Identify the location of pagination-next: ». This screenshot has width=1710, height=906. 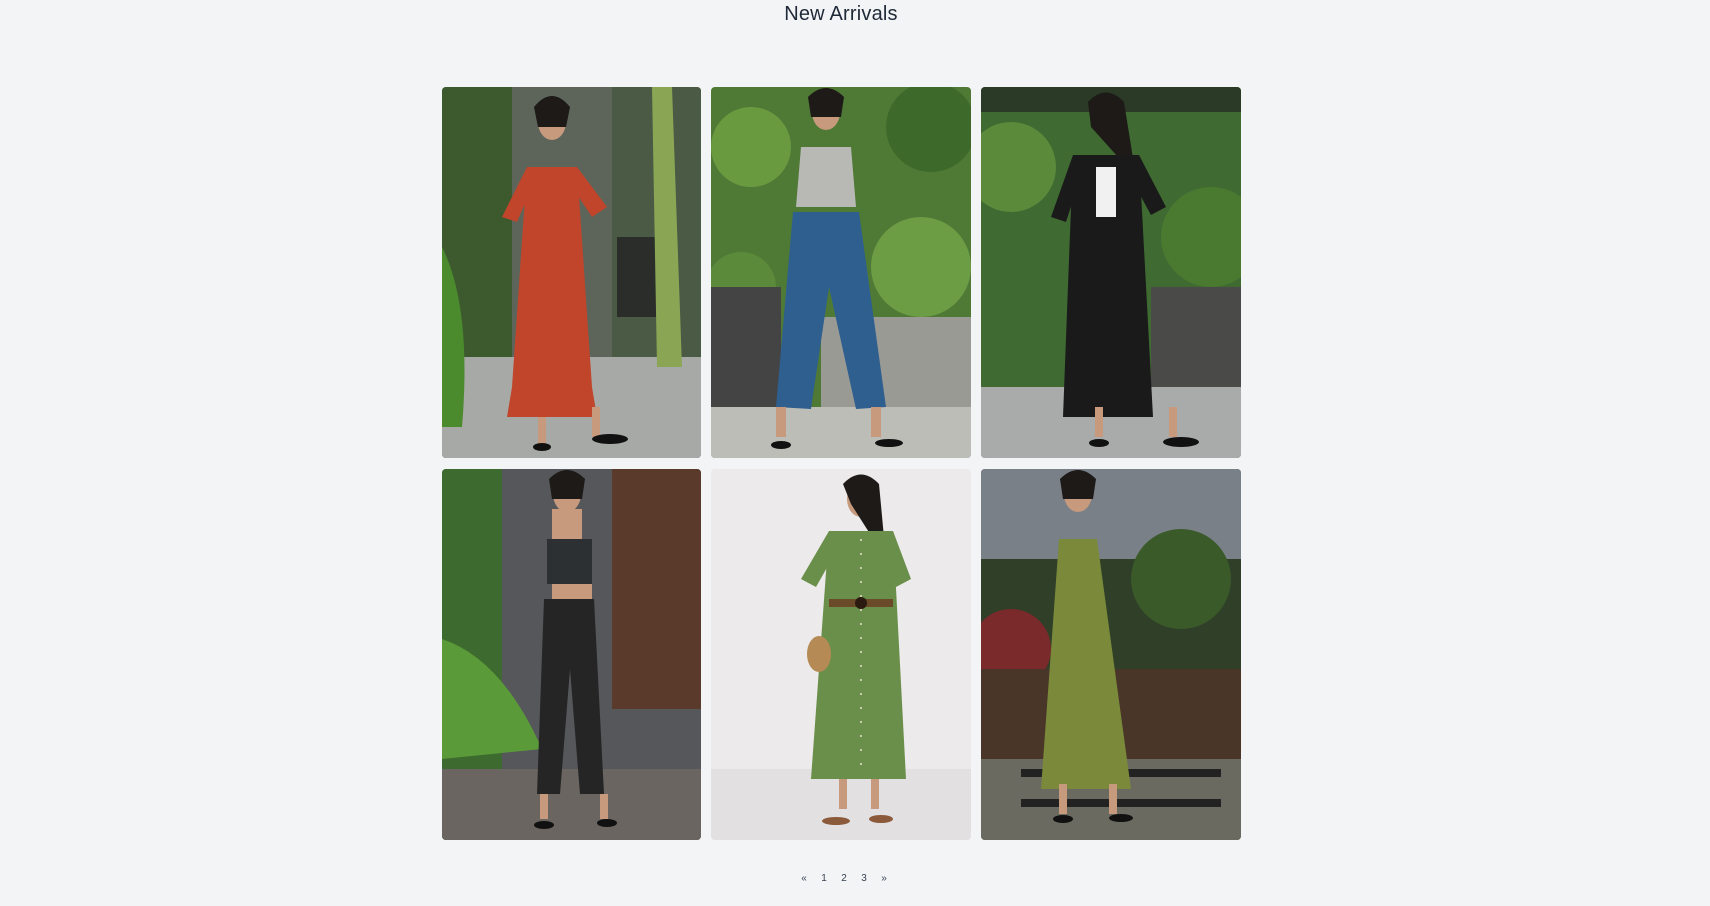
(884, 878).